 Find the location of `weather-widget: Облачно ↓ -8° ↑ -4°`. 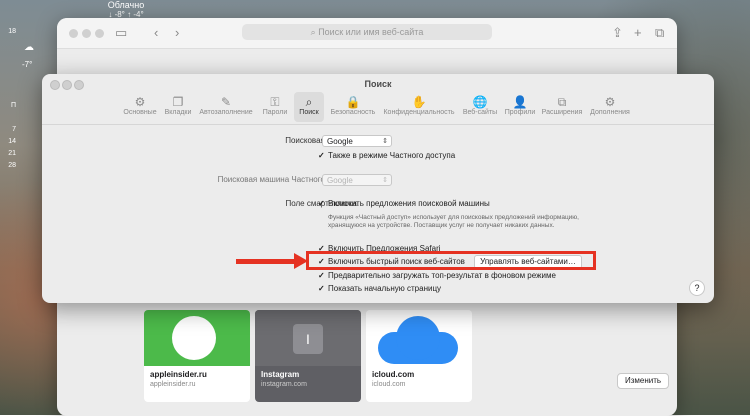

weather-widget: Облачно ↓ -8° ↑ -4° is located at coordinates (126, 10).